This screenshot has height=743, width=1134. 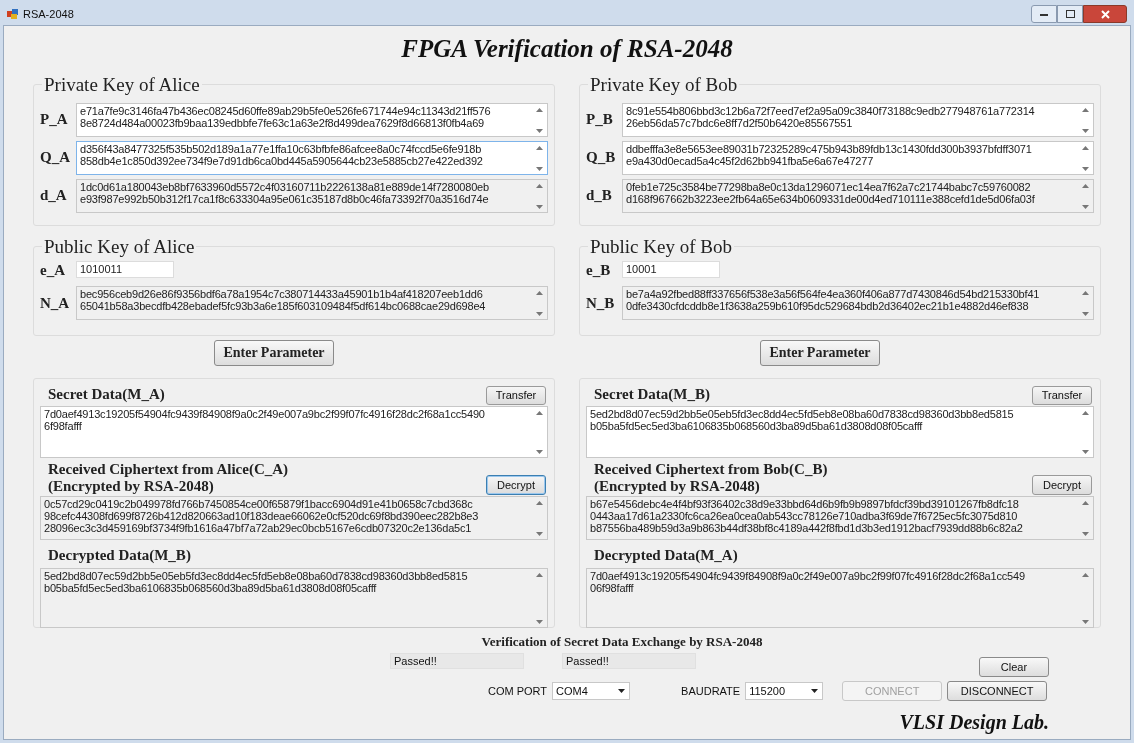 I want to click on section-label: Secret Data(M_B), so click(x=652, y=394).